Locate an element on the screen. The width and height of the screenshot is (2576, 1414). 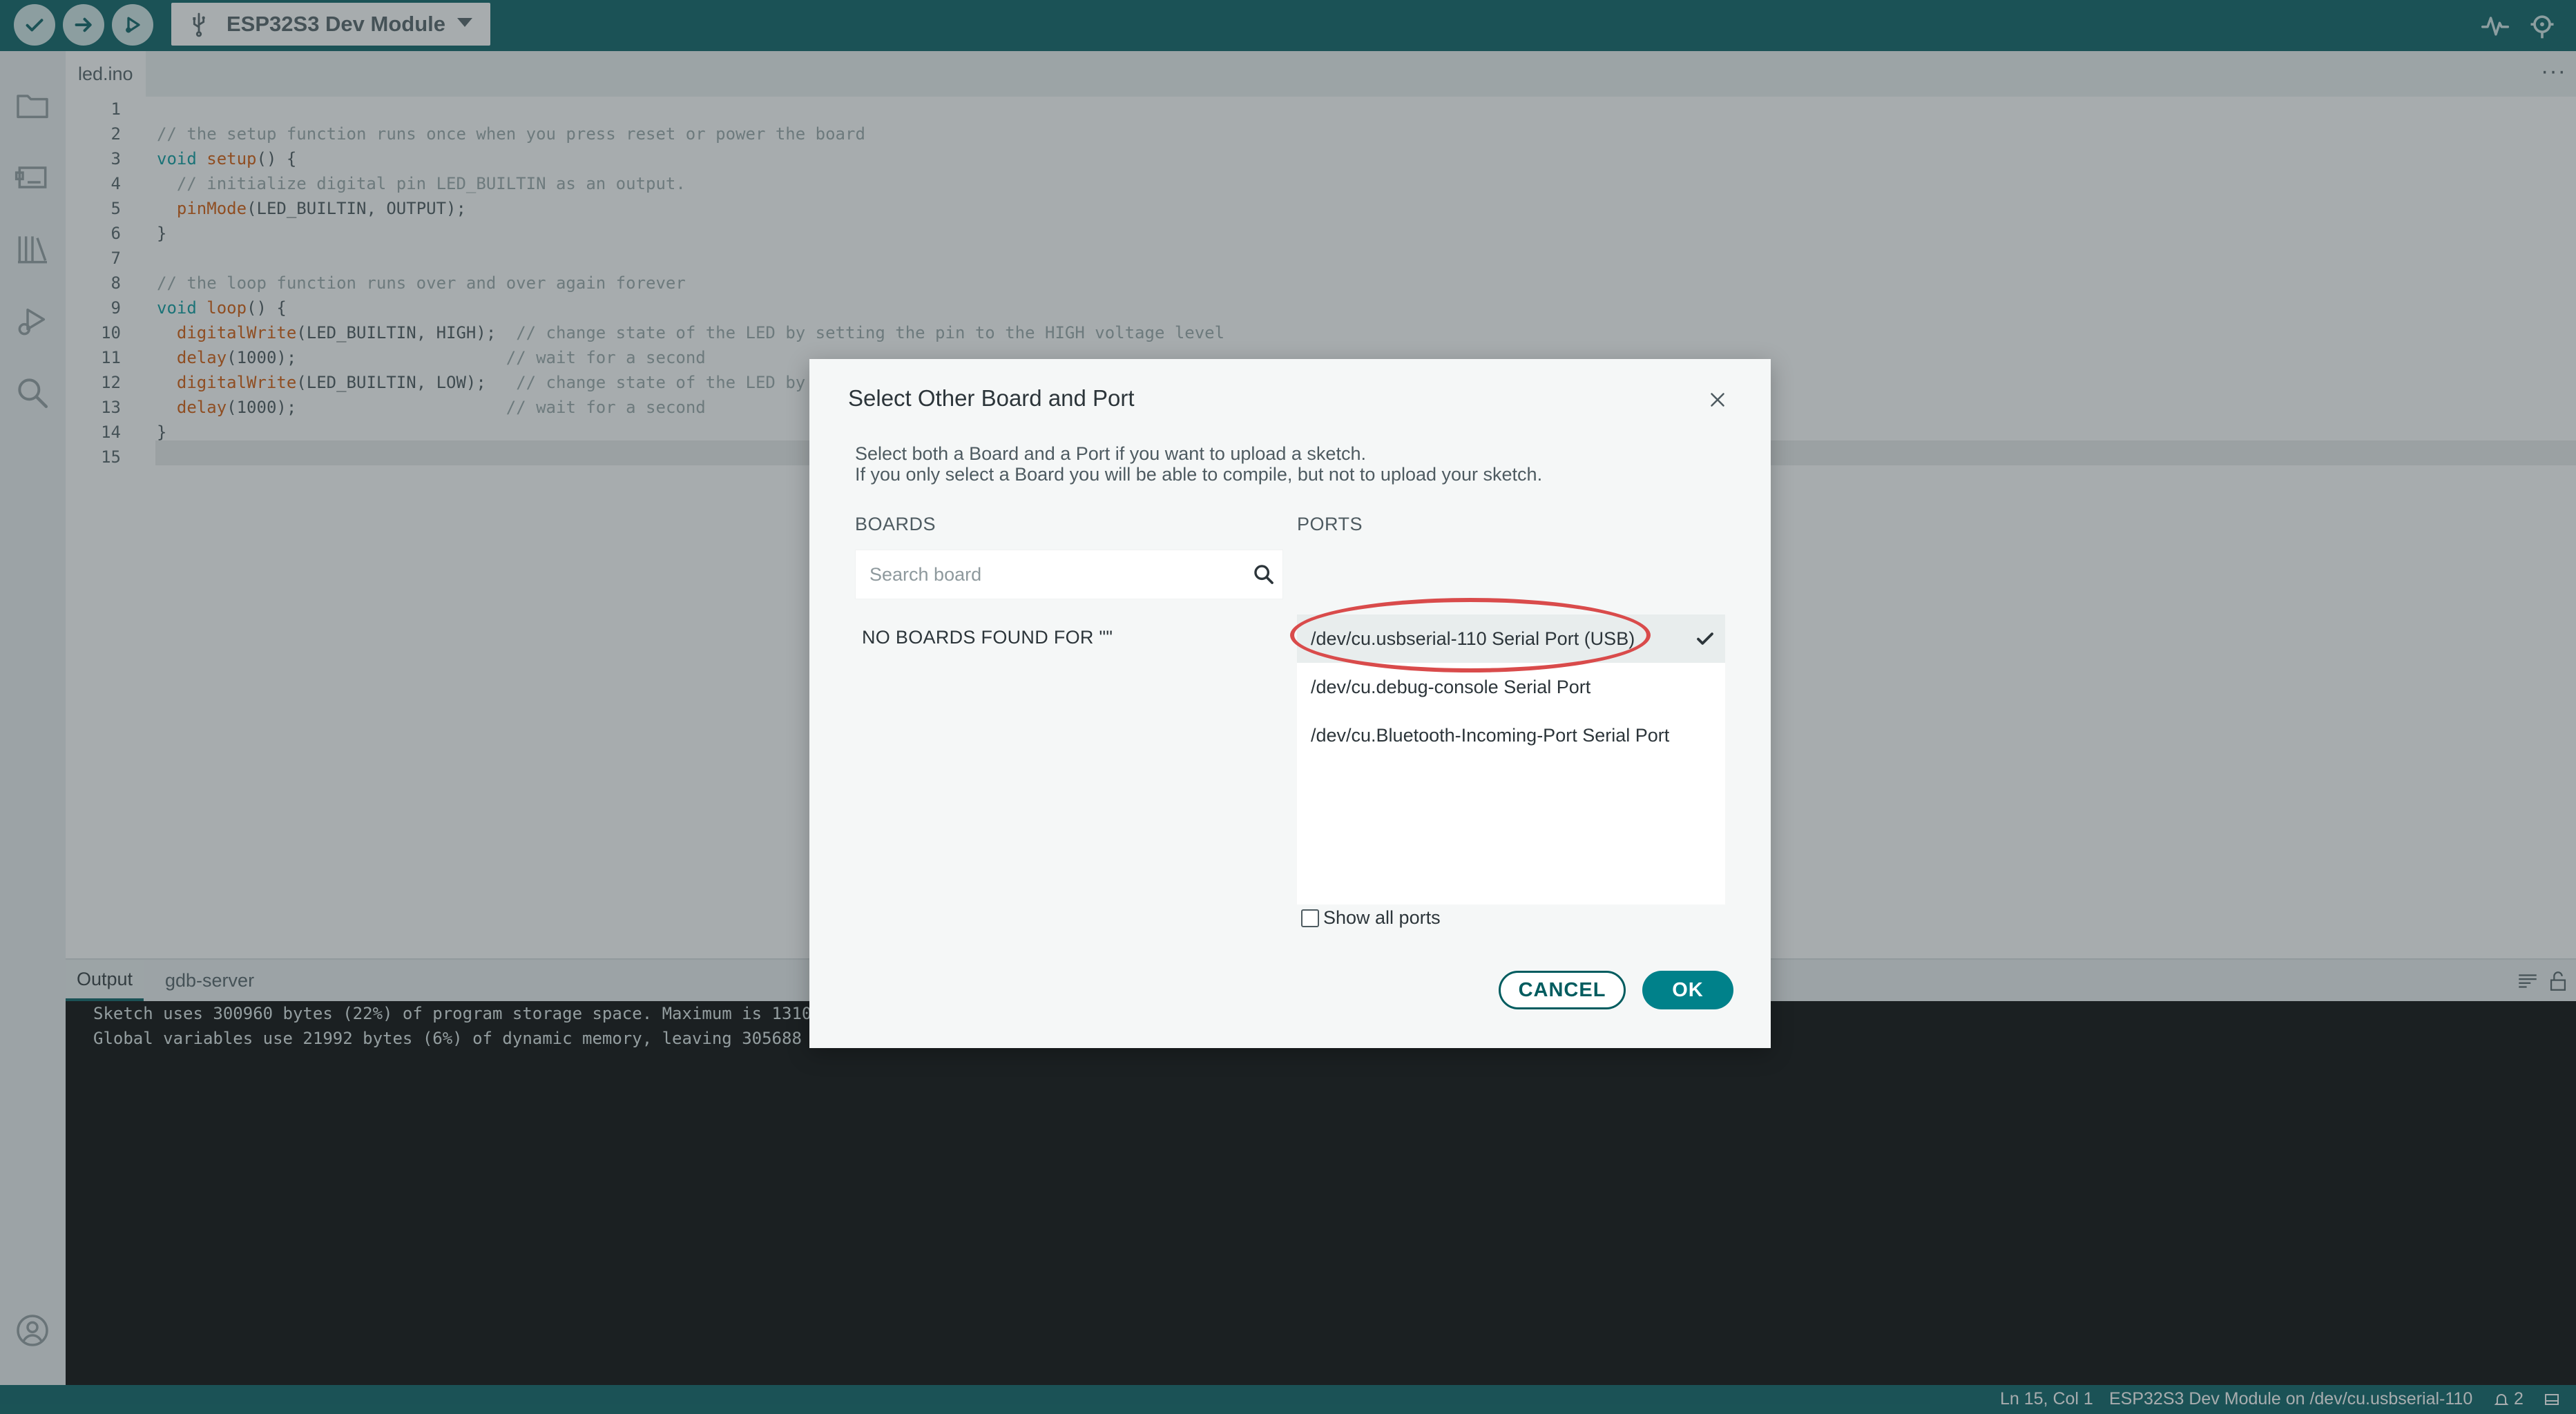
cancel-button: CANCEL is located at coordinates (1562, 990).